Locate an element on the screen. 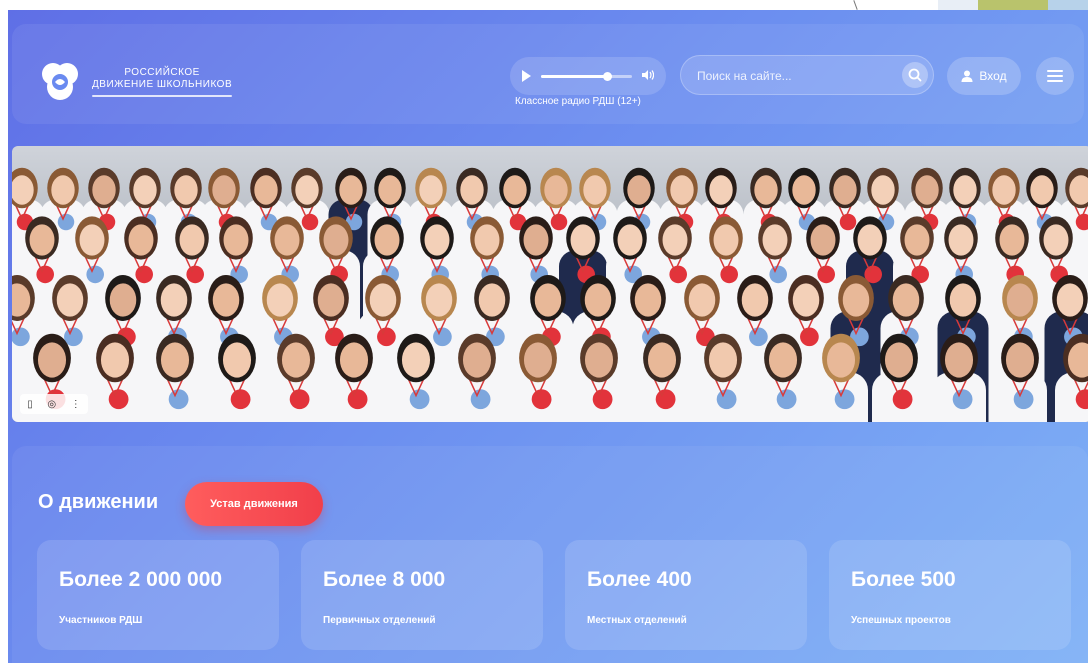  stat-value: Более 400 is located at coordinates (639, 579).